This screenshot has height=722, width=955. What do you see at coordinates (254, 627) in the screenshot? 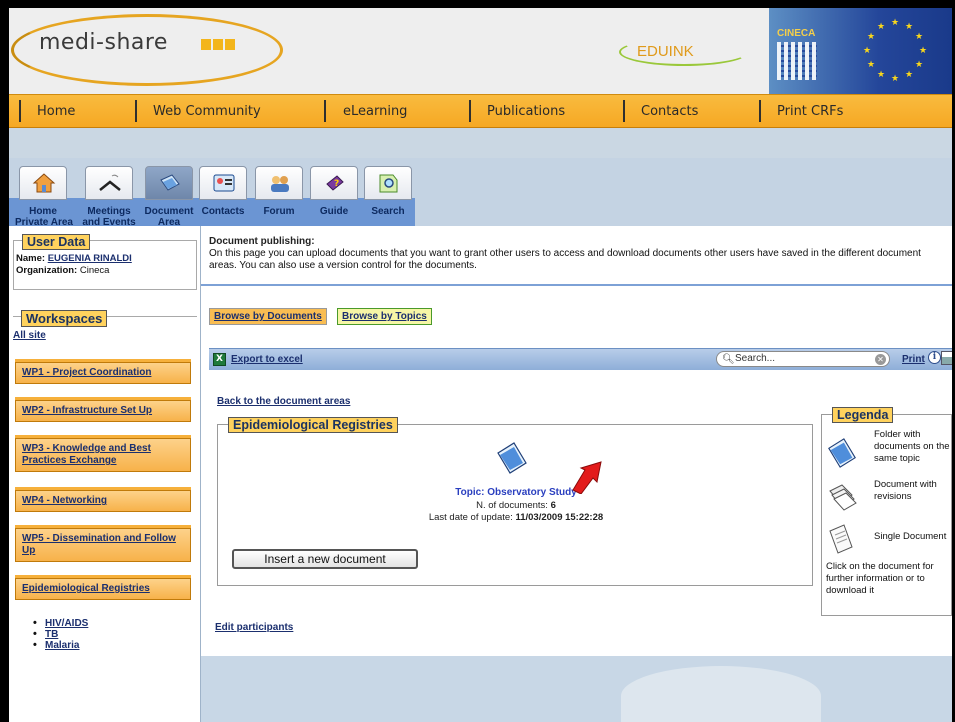
I see `edit-participants-link: Edit participants` at bounding box center [254, 627].